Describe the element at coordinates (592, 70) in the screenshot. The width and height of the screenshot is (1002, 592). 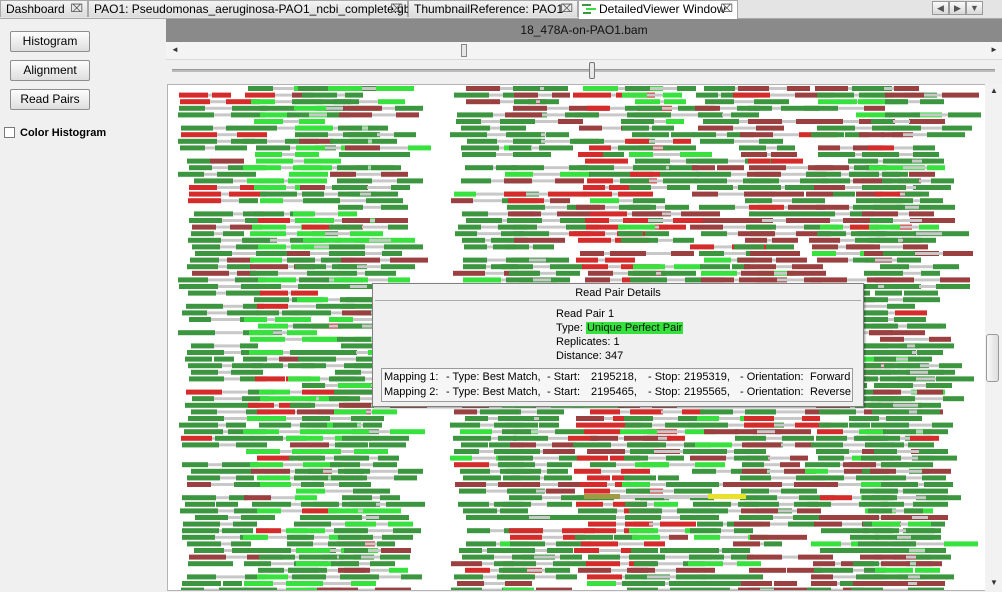
I see `zoom-slider-thumb` at that location.